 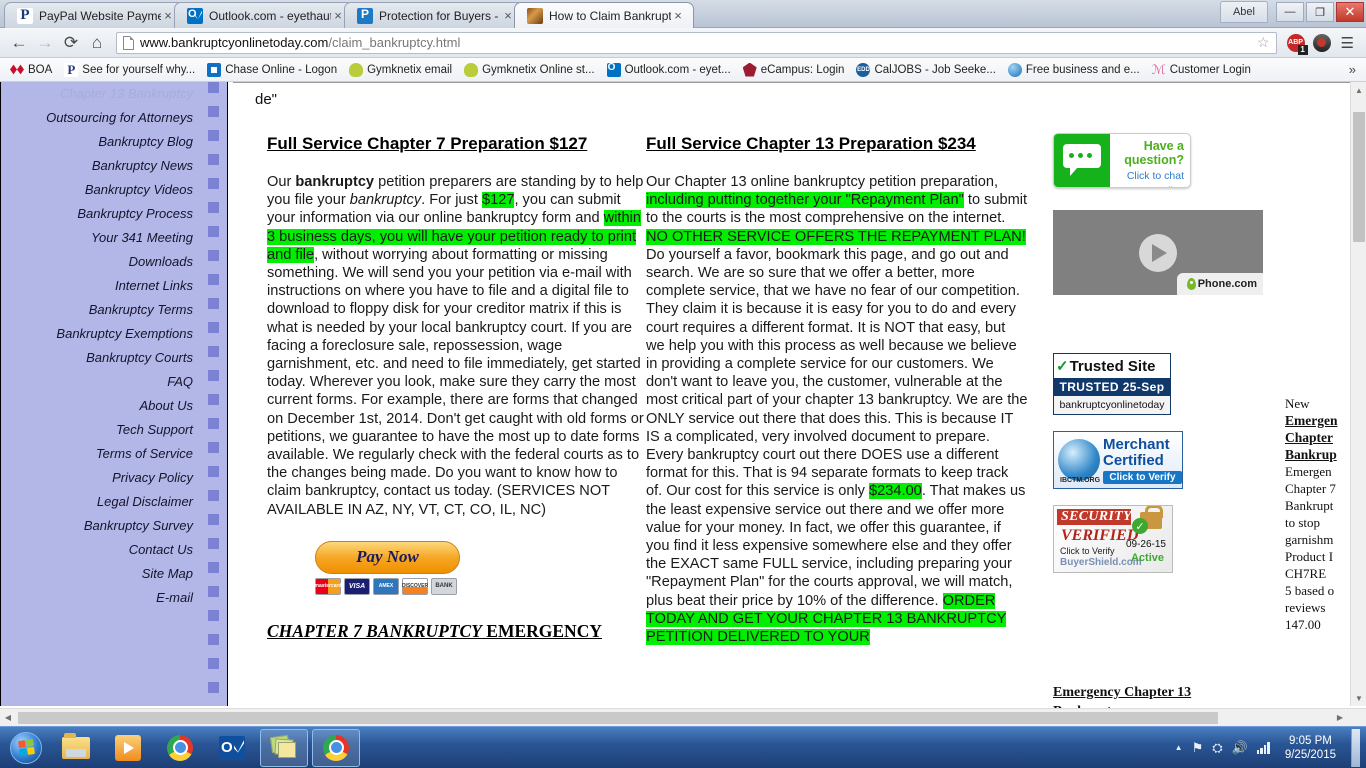 I want to click on gymknetix-icon, so click(x=471, y=69).